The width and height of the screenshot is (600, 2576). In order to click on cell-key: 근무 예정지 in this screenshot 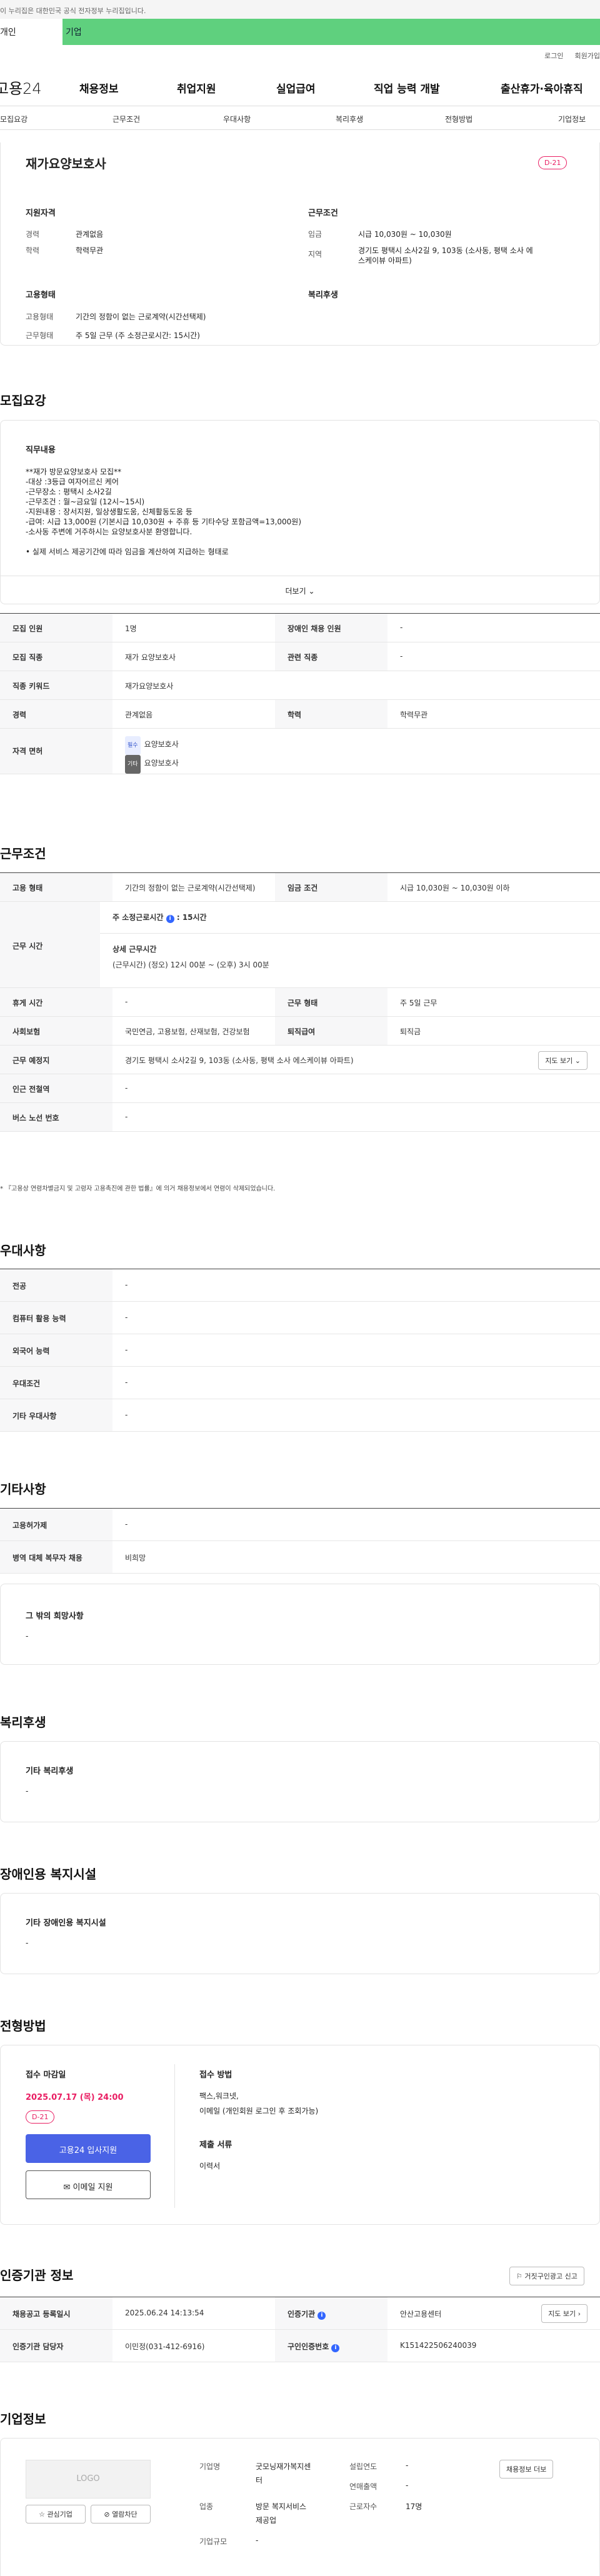, I will do `click(56, 1060)`.